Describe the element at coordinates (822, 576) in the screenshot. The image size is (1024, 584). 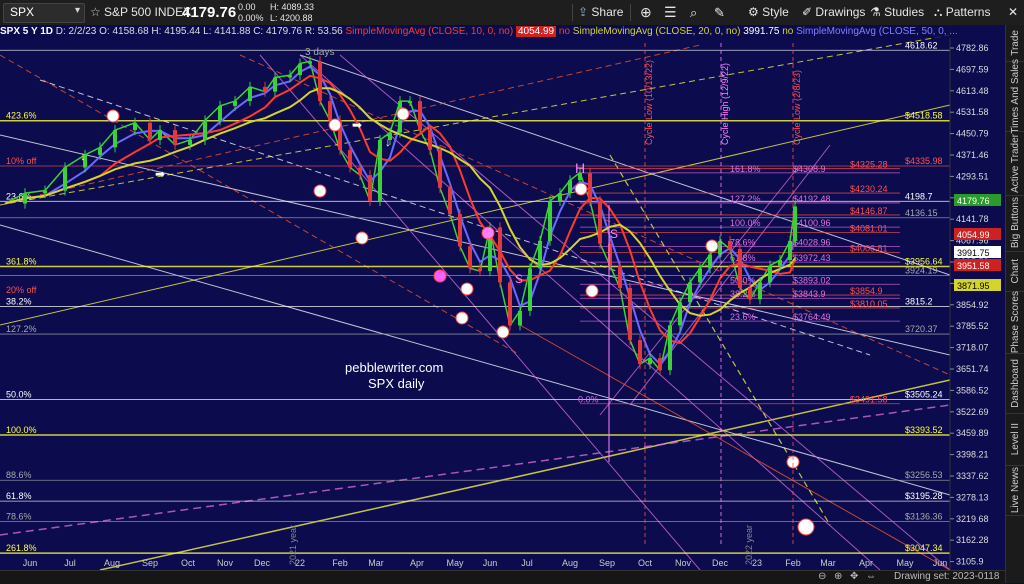
I see `zoom-out-icon: ⊖` at that location.